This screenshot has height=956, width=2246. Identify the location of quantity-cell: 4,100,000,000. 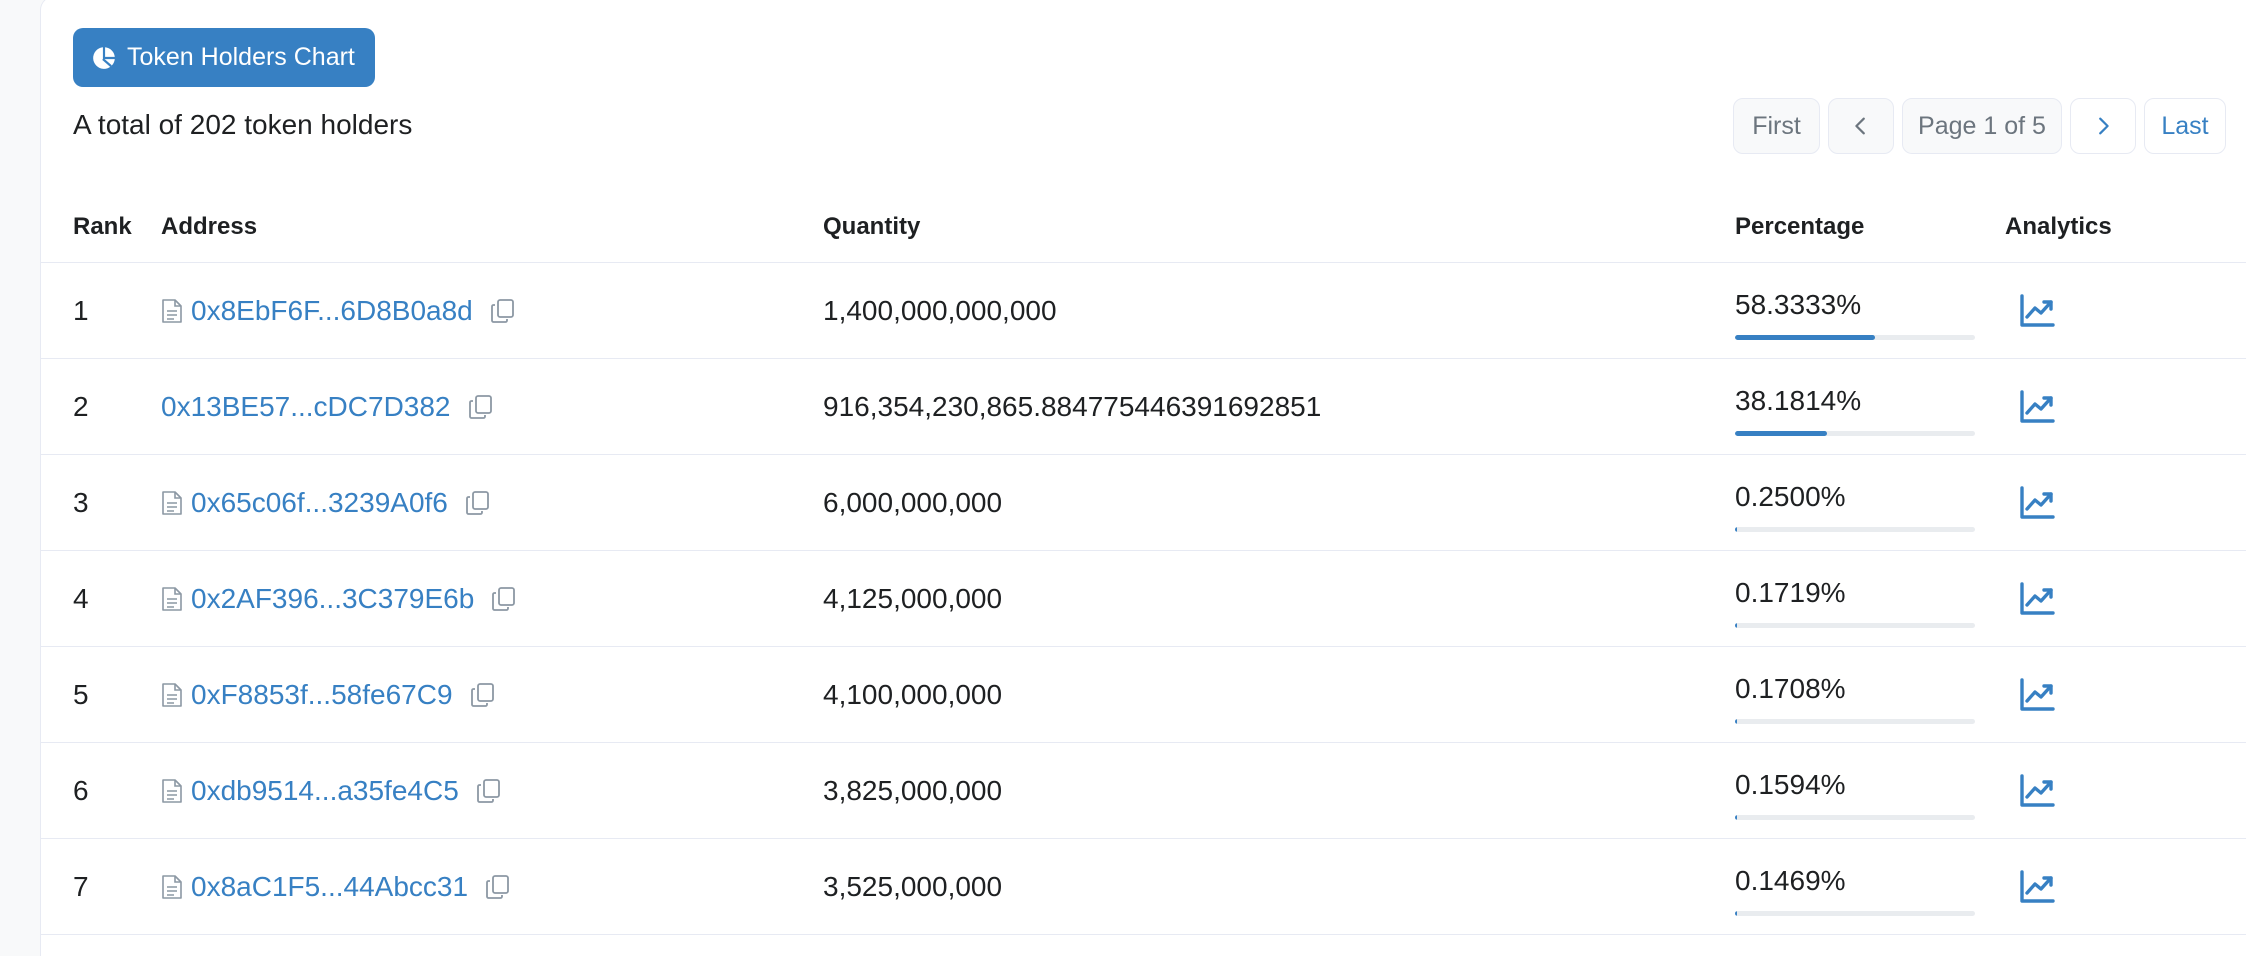
(913, 694).